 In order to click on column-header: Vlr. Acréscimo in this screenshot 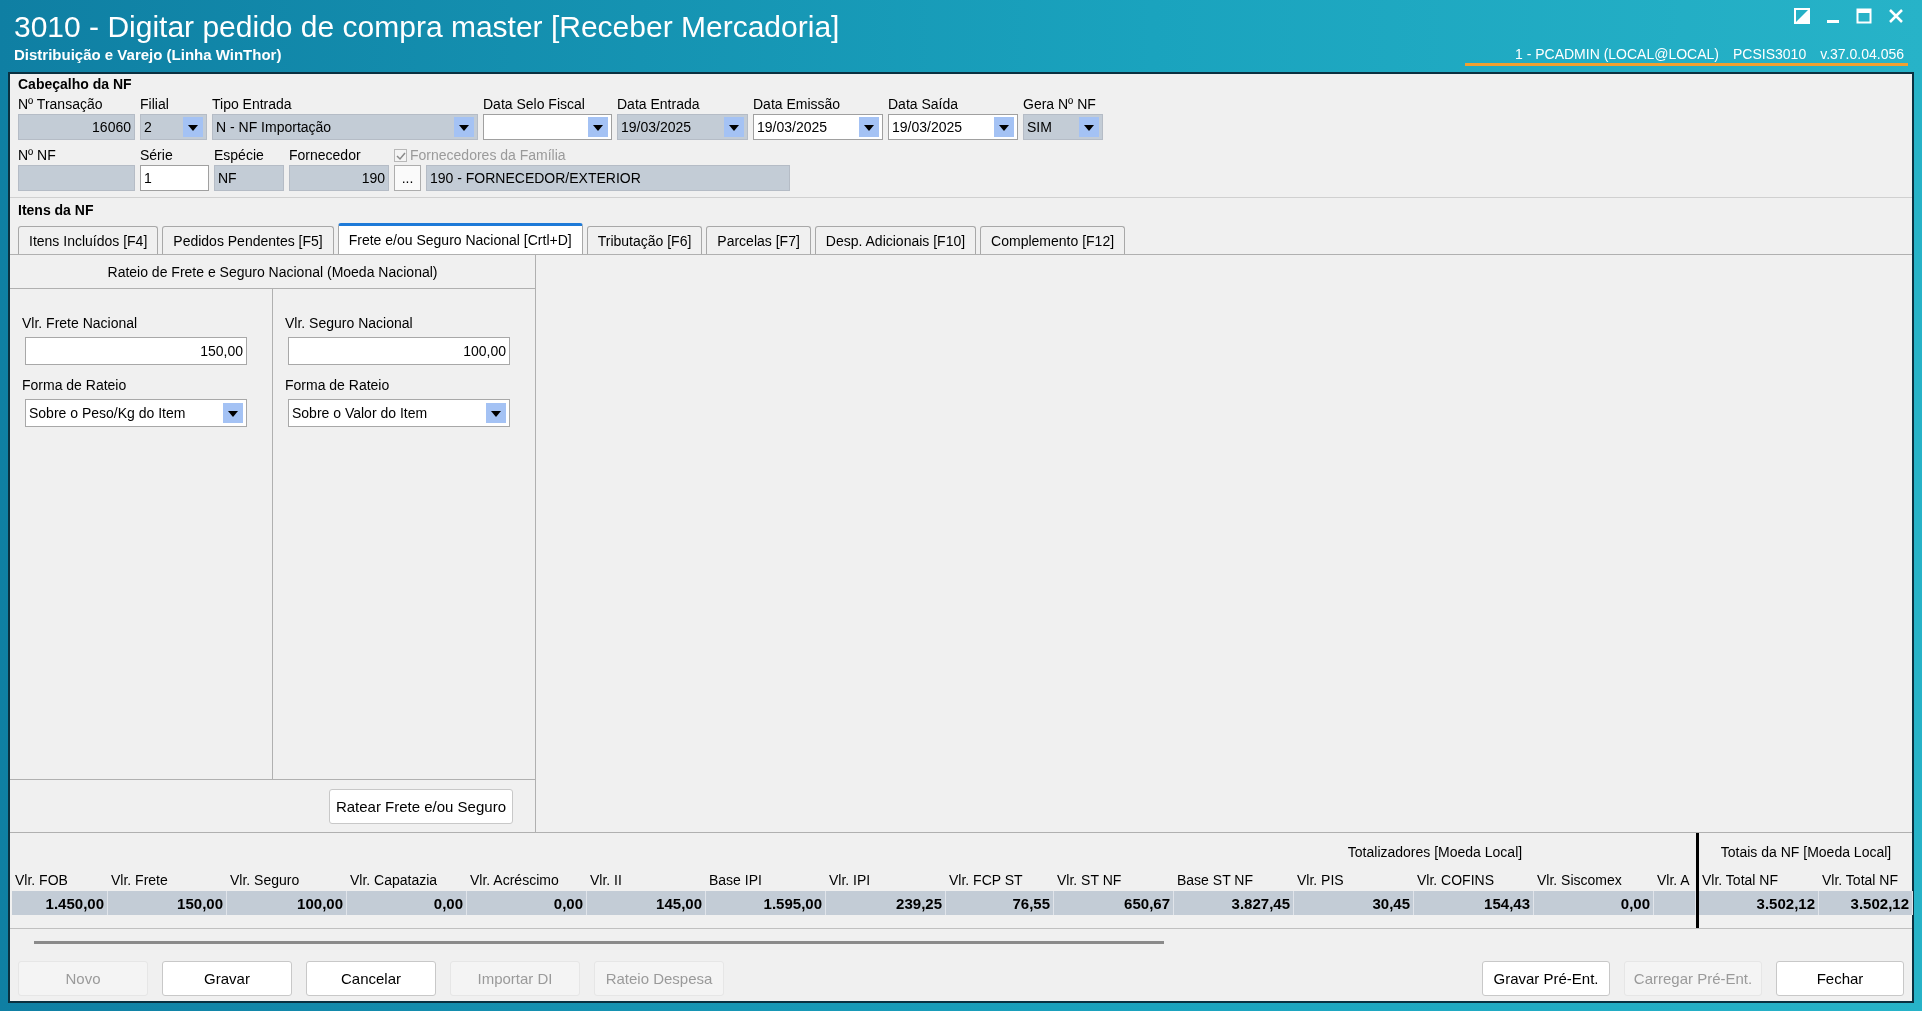, I will do `click(514, 880)`.